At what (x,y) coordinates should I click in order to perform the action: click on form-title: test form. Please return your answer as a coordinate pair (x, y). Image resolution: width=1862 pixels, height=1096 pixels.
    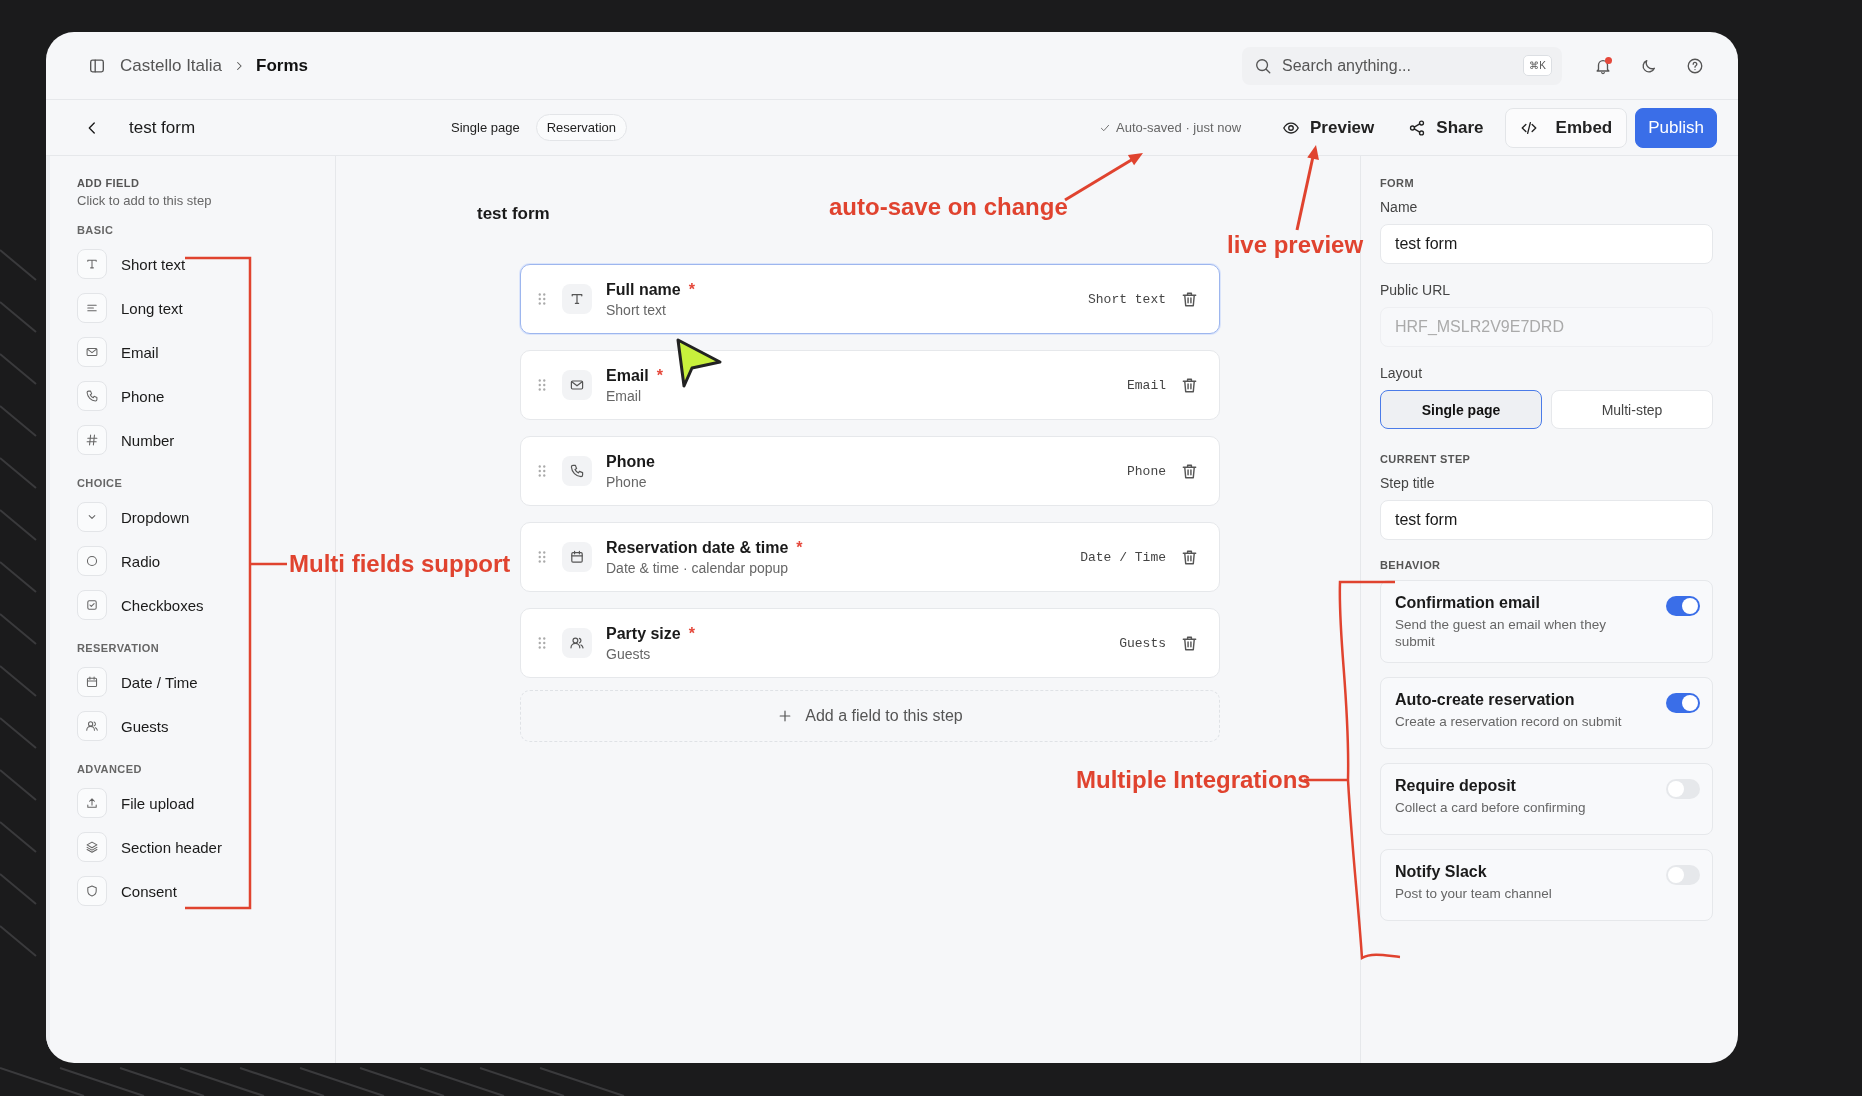
    Looking at the image, I should click on (162, 127).